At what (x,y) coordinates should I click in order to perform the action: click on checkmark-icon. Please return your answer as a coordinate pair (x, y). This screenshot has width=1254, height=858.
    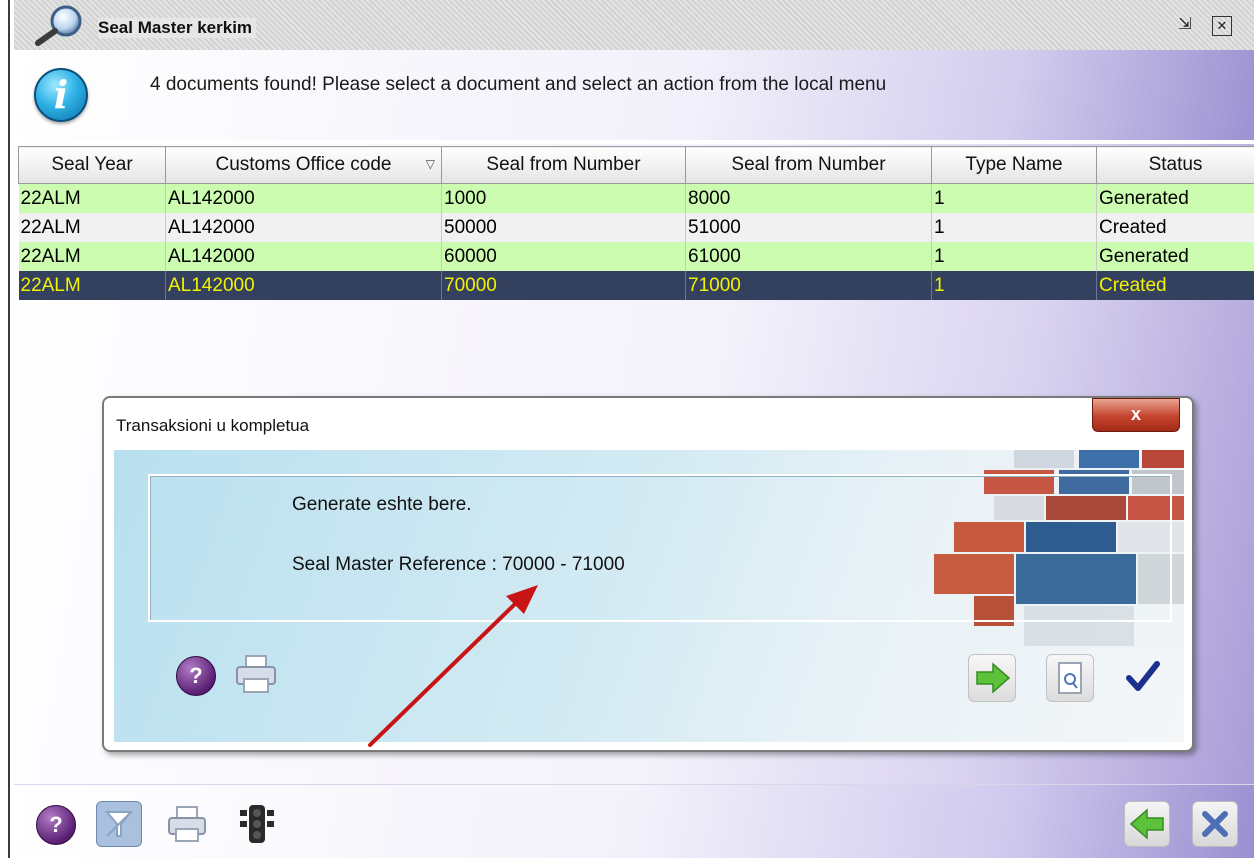
    Looking at the image, I should click on (1142, 678).